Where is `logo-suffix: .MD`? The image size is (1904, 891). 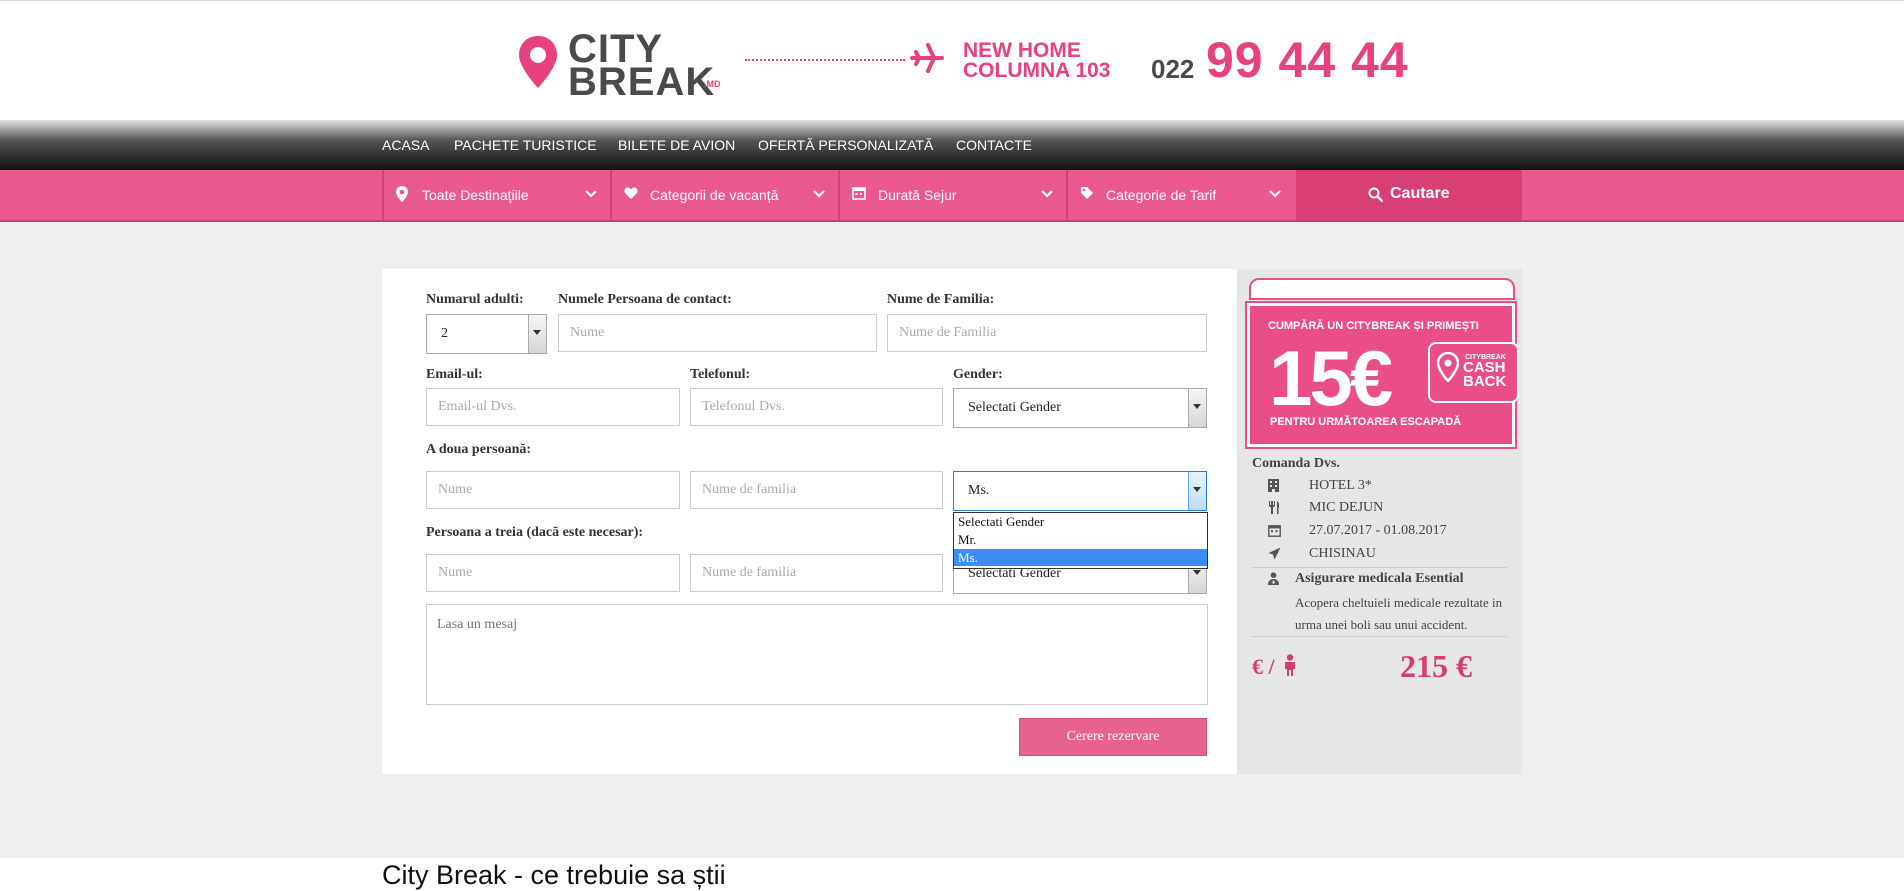 logo-suffix: .MD is located at coordinates (712, 84).